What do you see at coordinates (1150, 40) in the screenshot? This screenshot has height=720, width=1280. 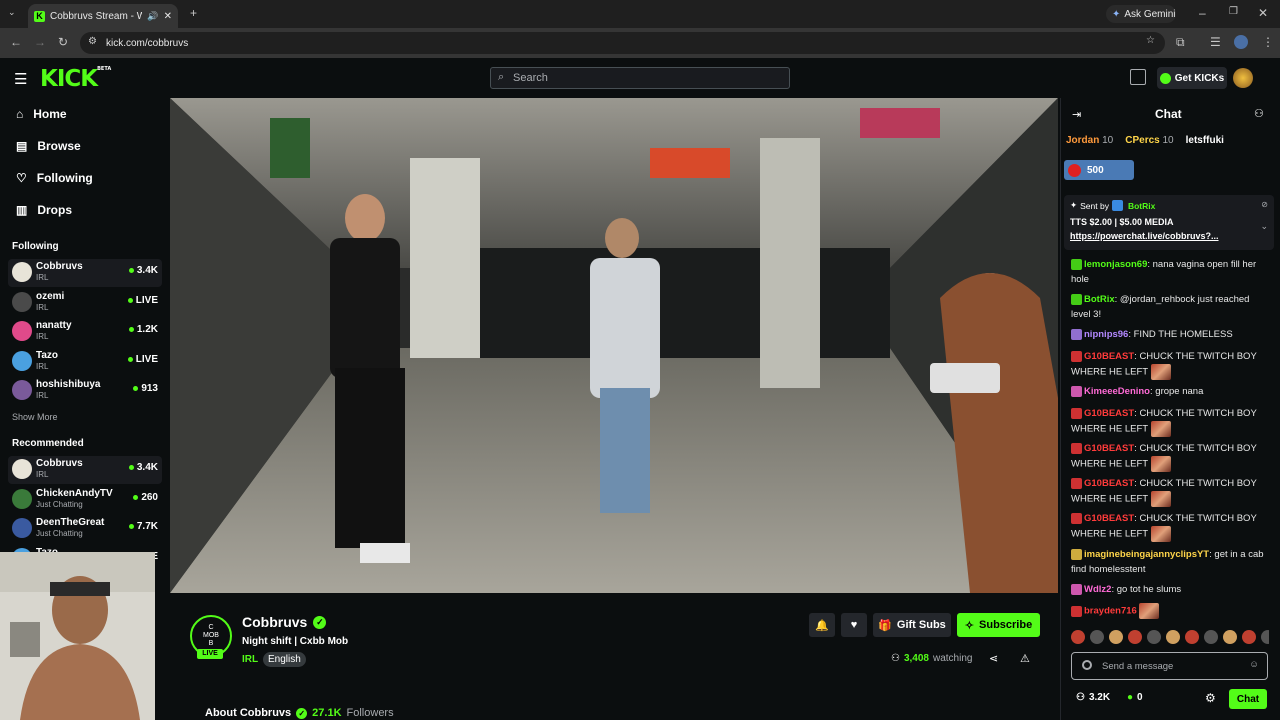 I see `bookmark-star-icon: ☆` at bounding box center [1150, 40].